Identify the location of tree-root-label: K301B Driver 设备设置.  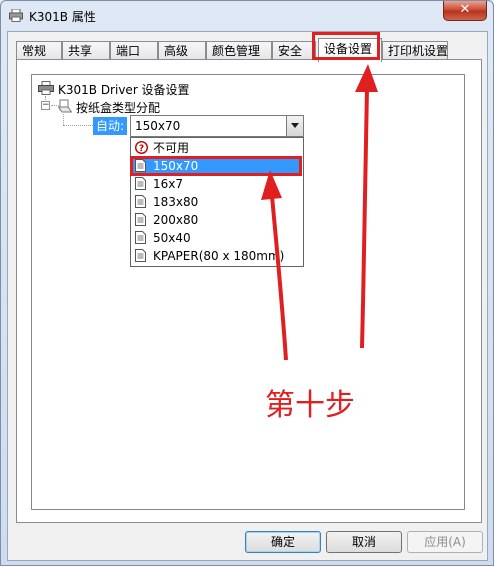
(124, 89).